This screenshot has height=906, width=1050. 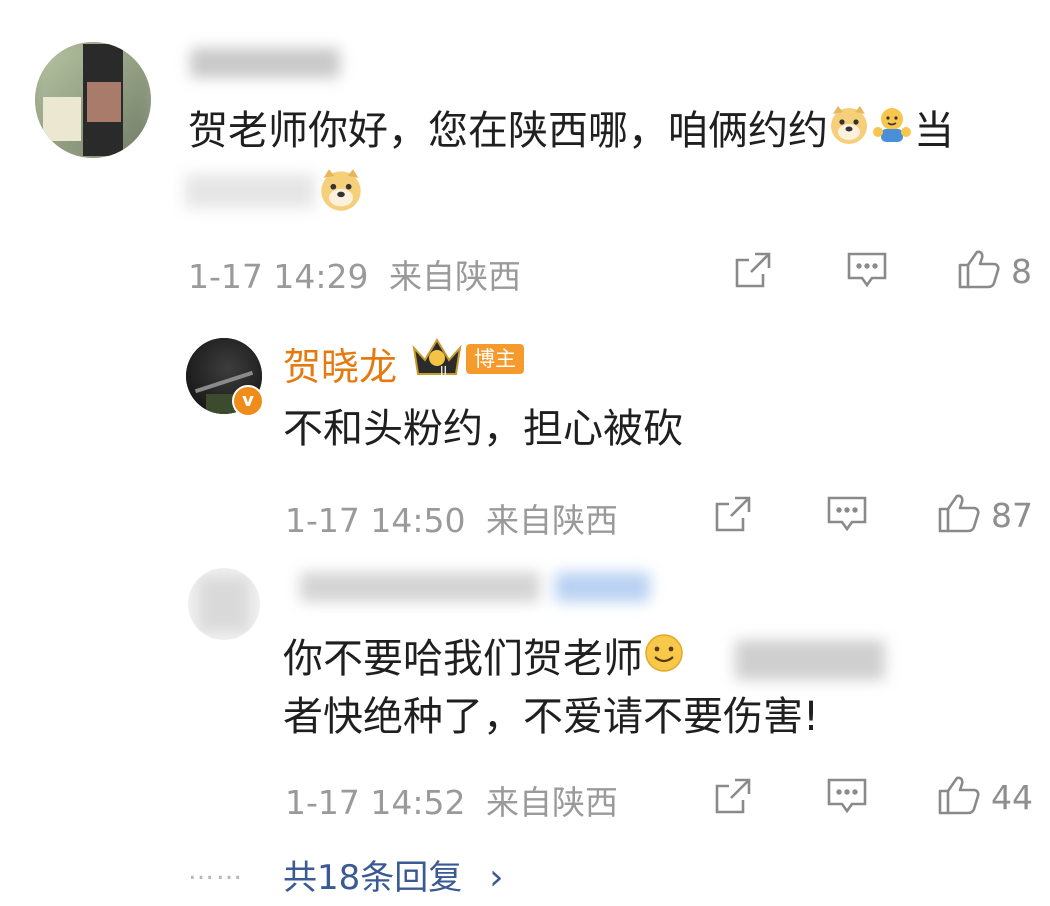 I want to click on reply-text-line1-text: 你不要哈我们贺老师, so click(x=463, y=659).